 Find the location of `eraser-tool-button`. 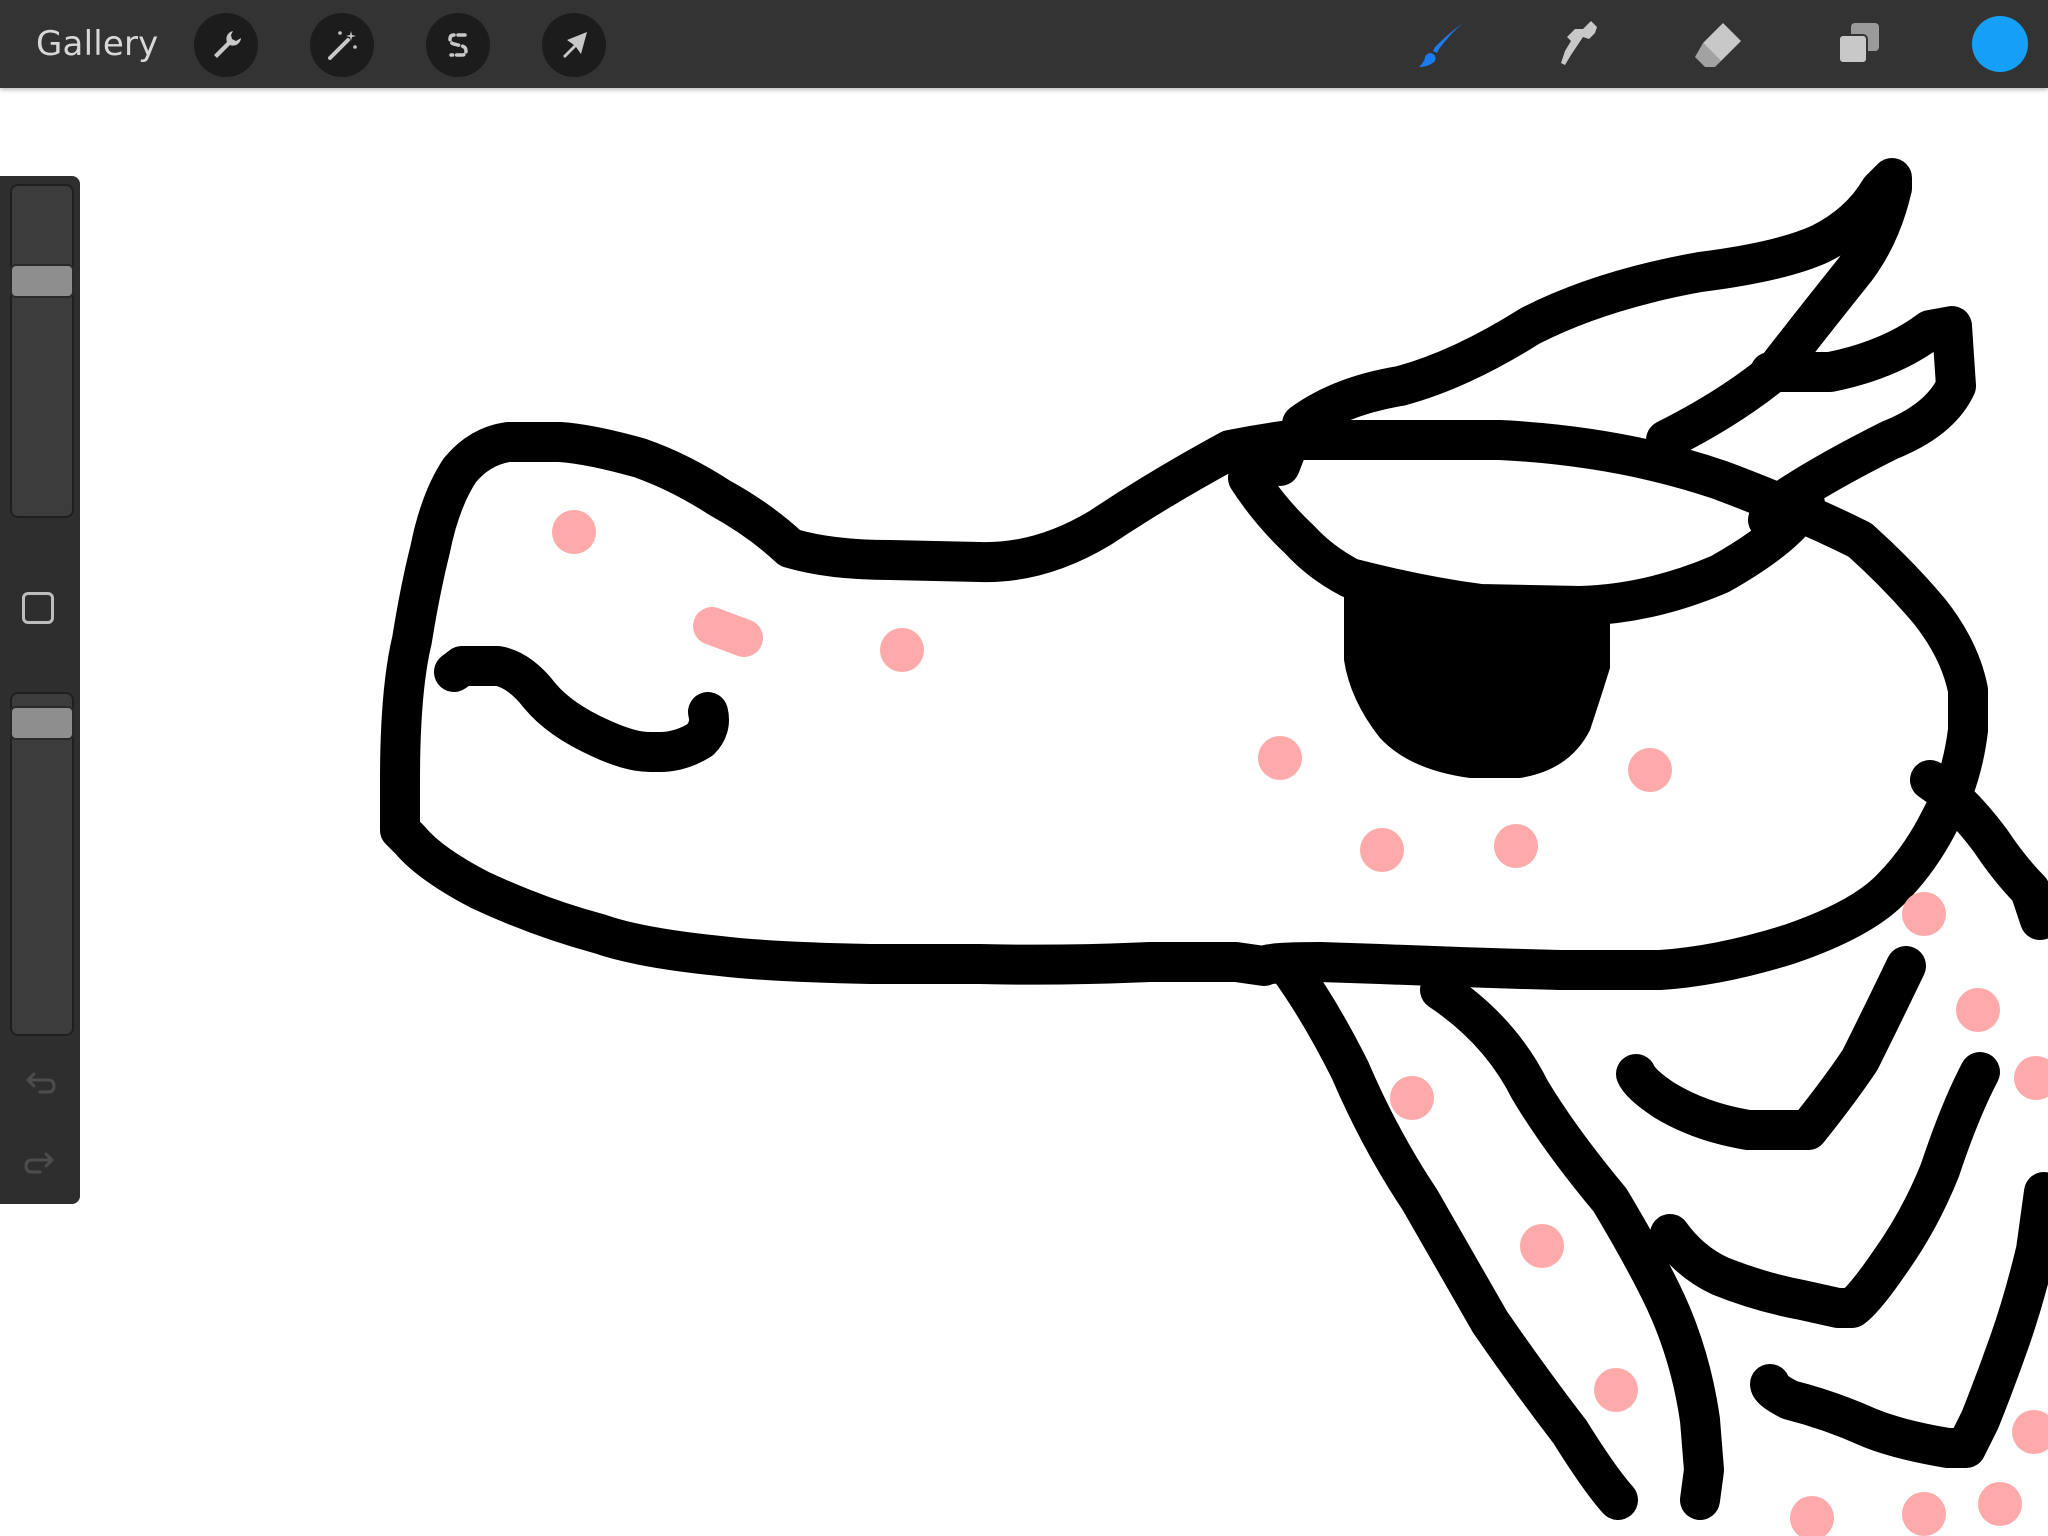

eraser-tool-button is located at coordinates (1717, 45).